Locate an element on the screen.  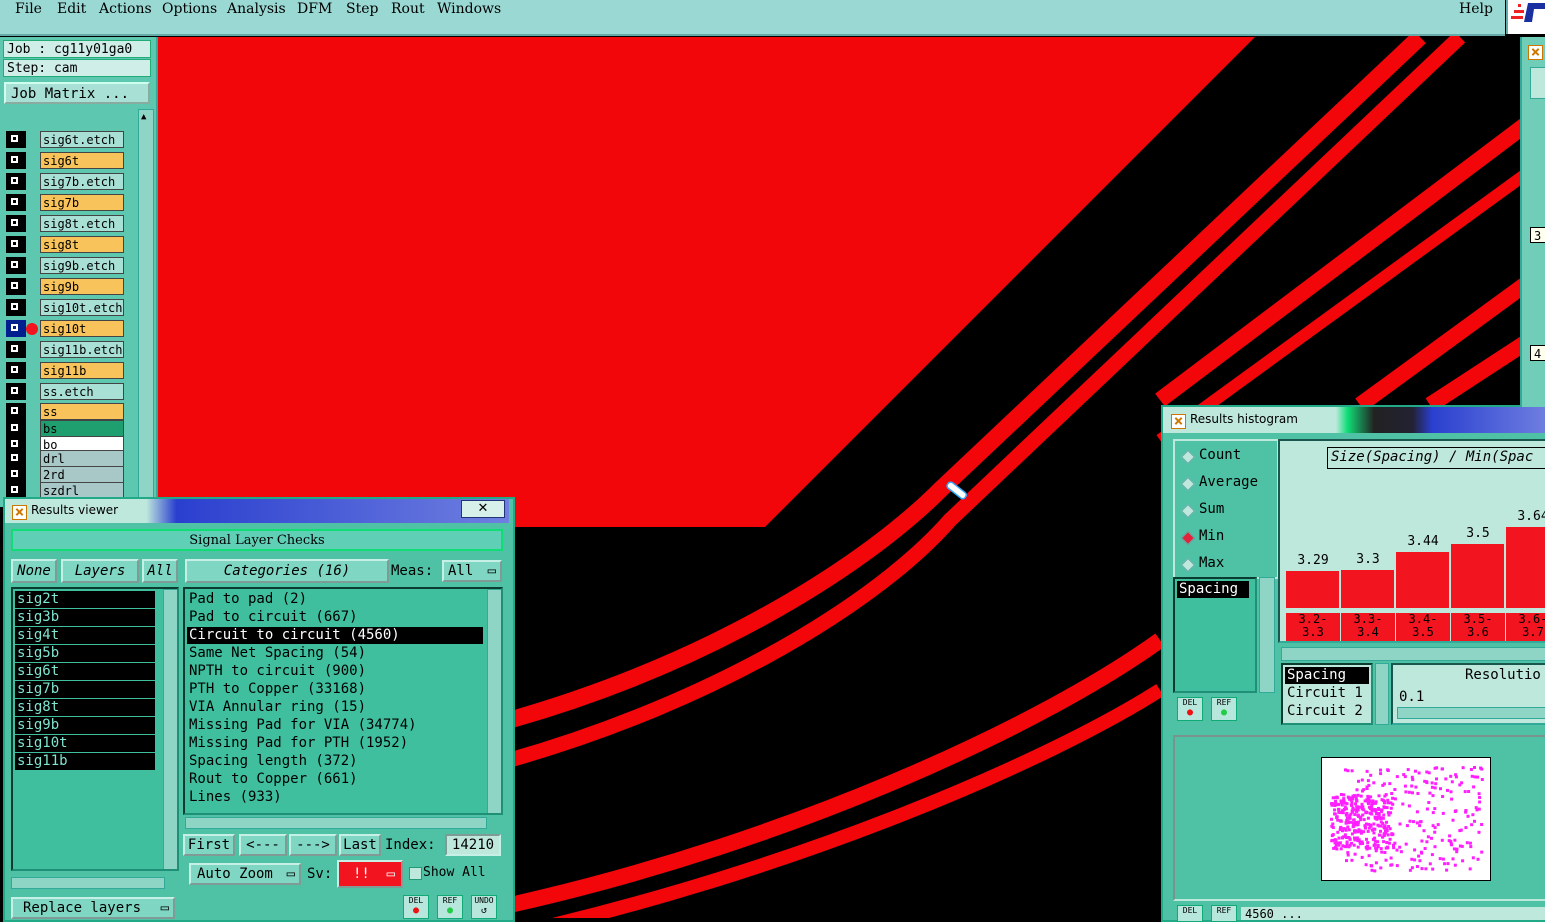
mode-radio-average: Average is located at coordinates (1219, 483).